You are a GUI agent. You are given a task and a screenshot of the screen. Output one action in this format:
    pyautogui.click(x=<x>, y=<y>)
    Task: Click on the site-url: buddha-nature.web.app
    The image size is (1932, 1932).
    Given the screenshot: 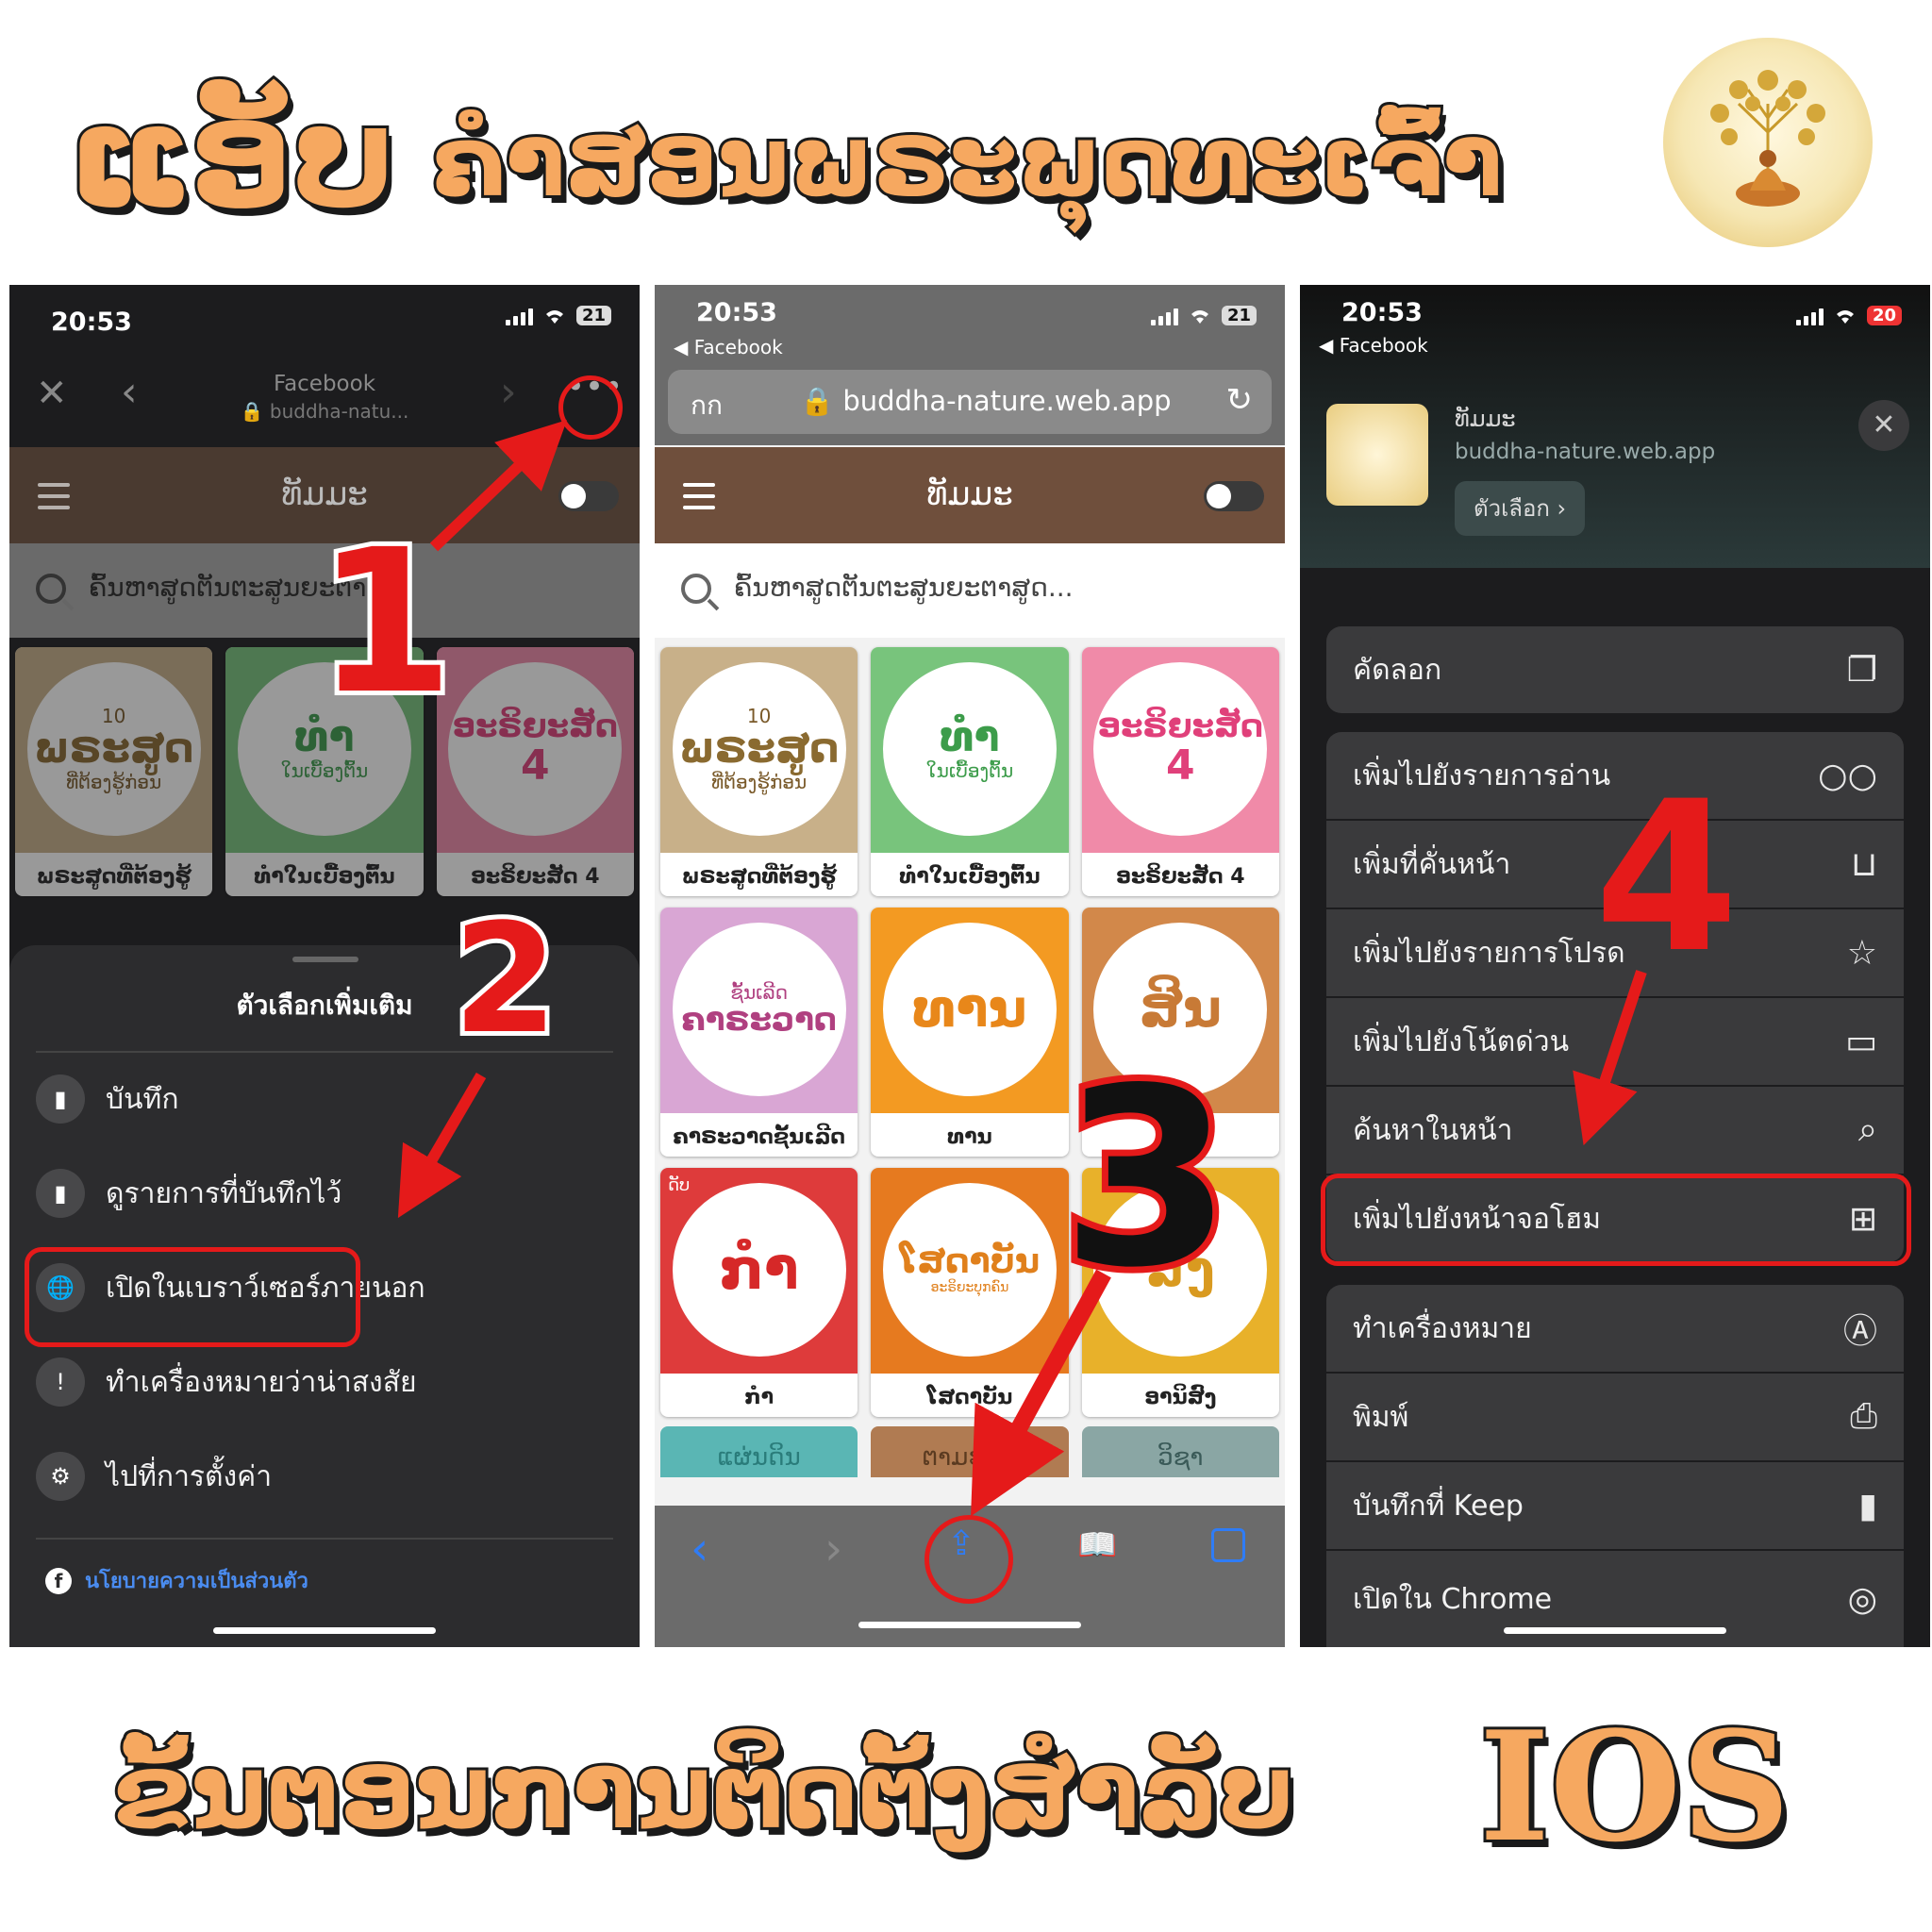 What is the action you would take?
    pyautogui.click(x=1586, y=452)
    